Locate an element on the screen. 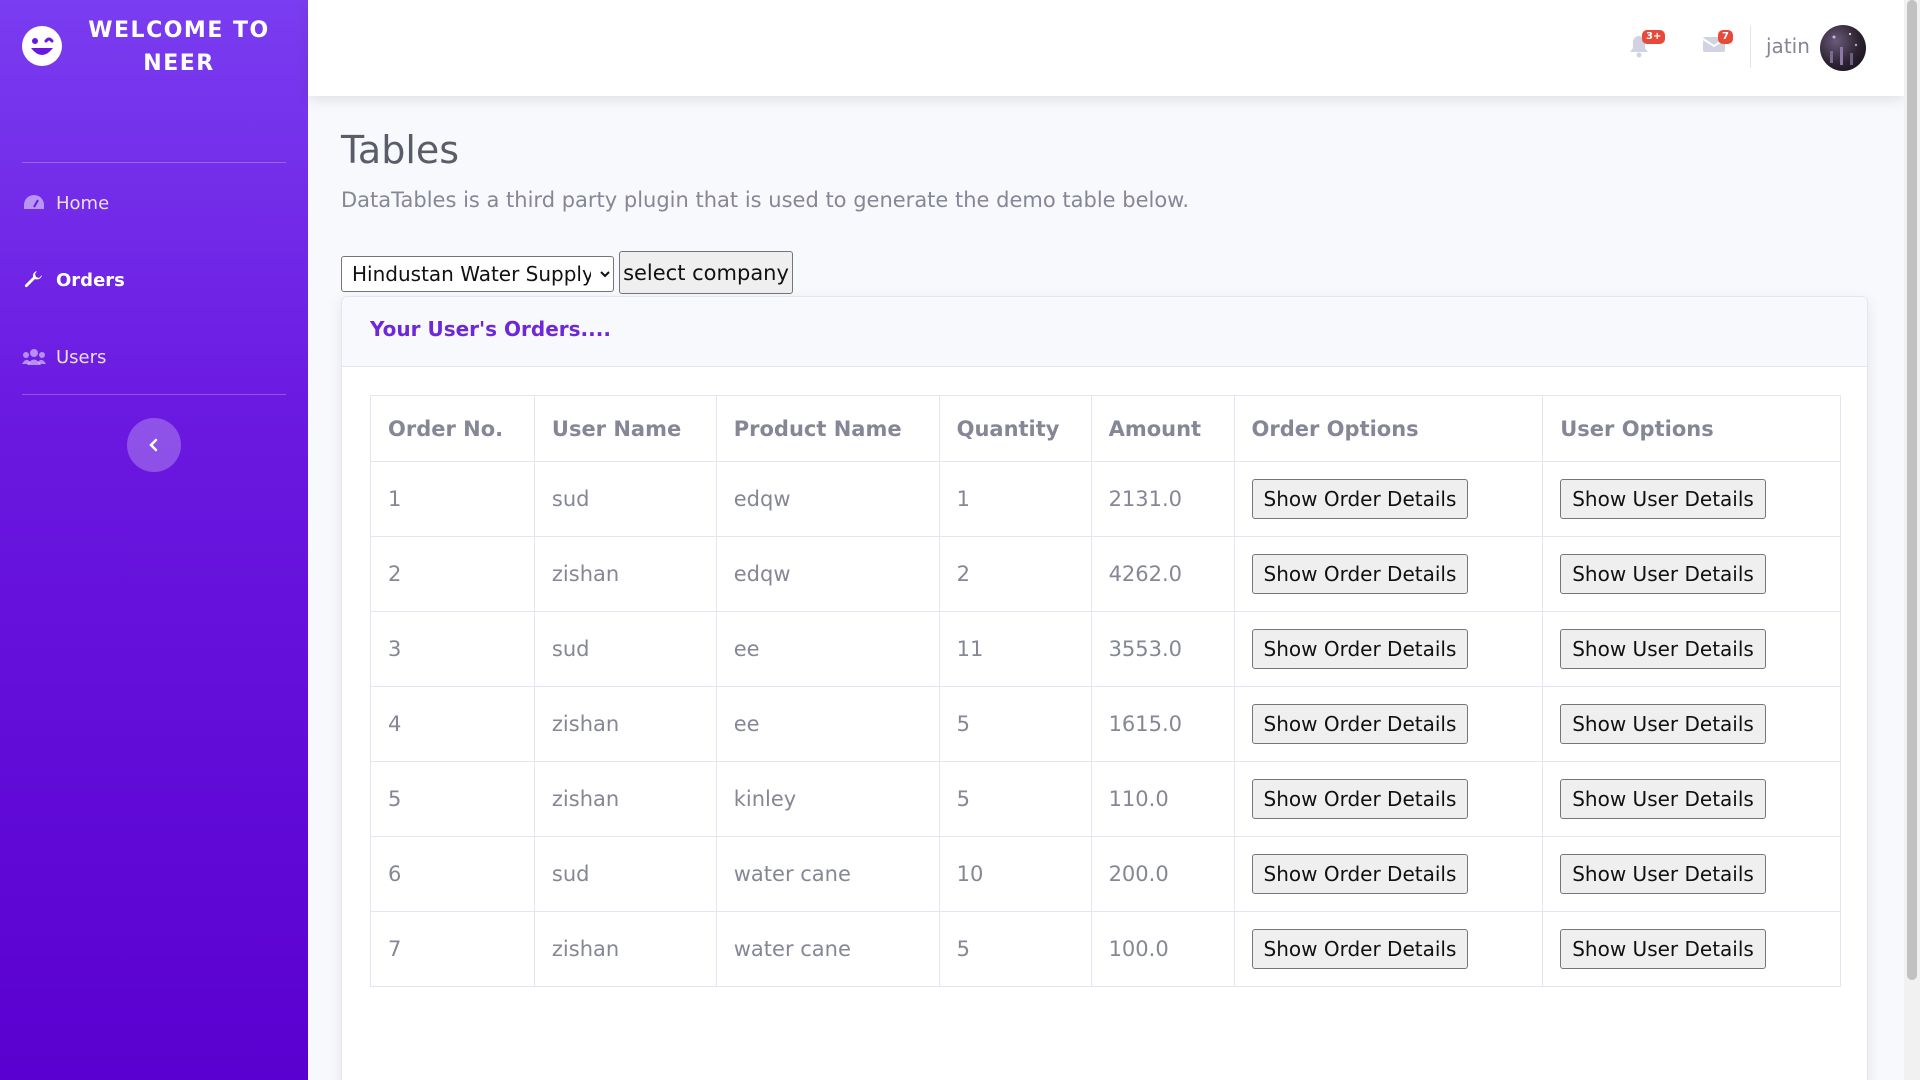  page-title: Tables is located at coordinates (400, 150).